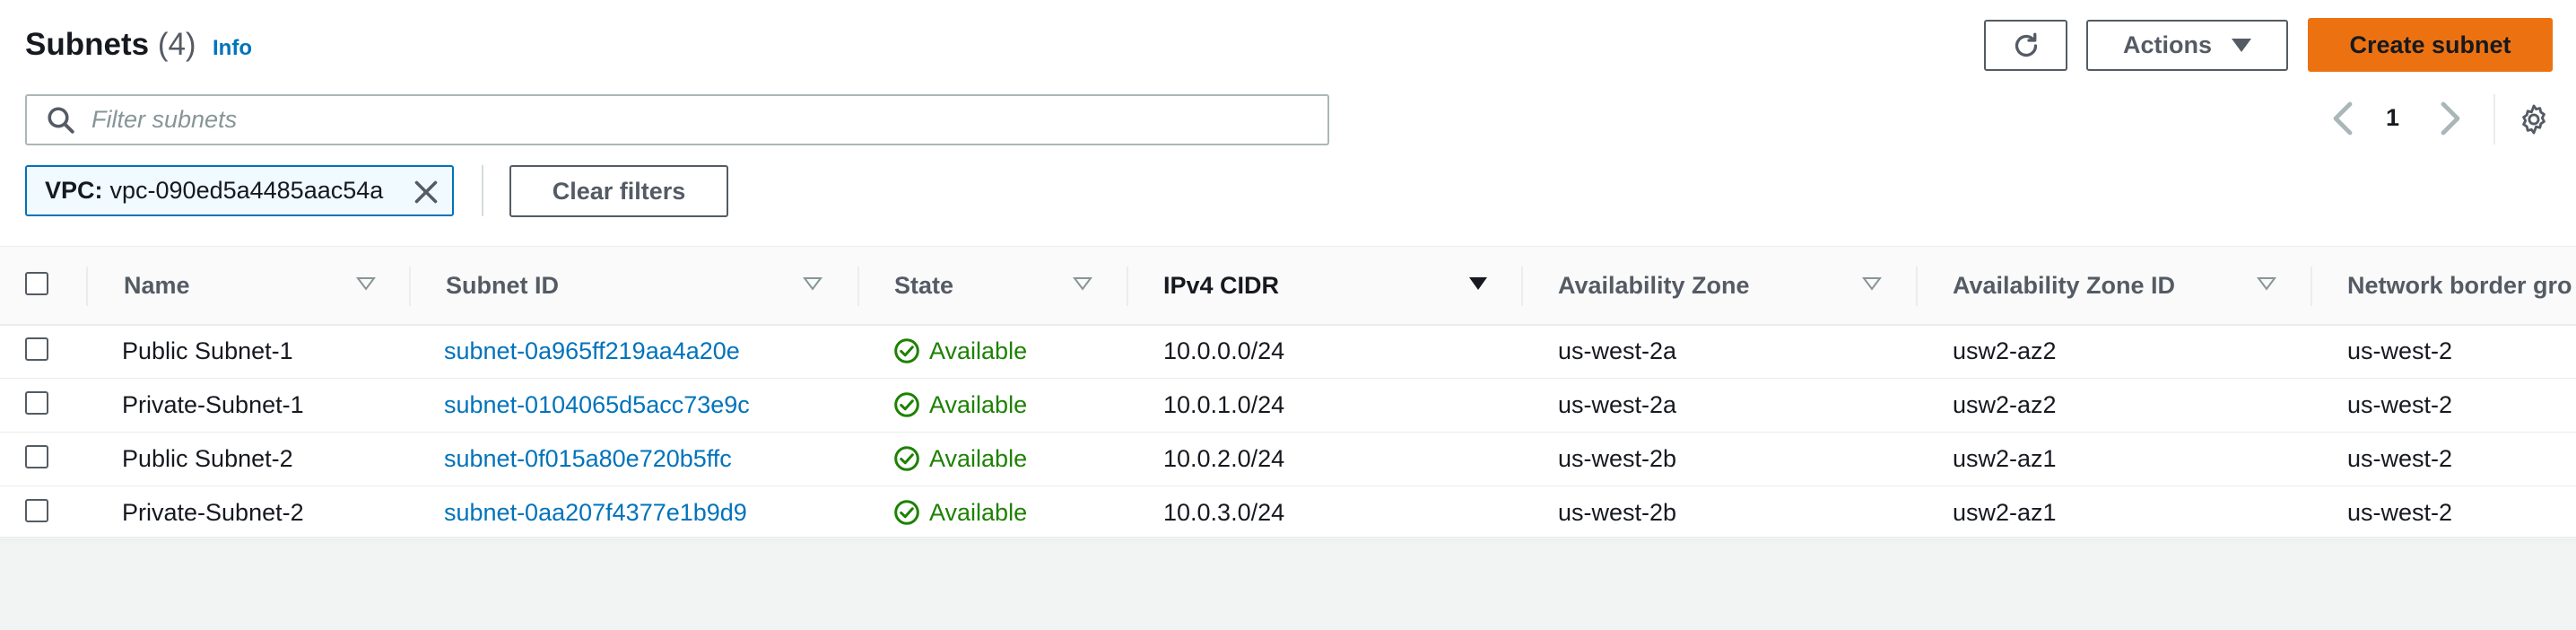  Describe the element at coordinates (1654, 285) in the screenshot. I see `column-header-availability-zone: Availability Zone` at that location.